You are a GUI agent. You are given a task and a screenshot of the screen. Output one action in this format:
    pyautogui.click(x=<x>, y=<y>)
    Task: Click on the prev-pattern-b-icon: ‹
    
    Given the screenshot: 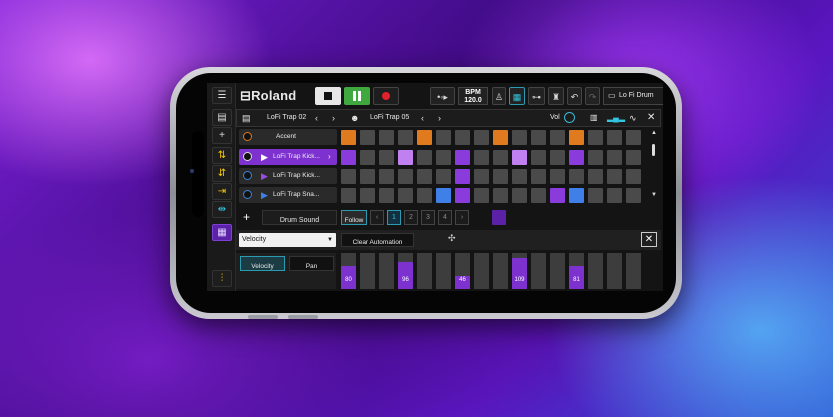 What is the action you would take?
    pyautogui.click(x=422, y=118)
    